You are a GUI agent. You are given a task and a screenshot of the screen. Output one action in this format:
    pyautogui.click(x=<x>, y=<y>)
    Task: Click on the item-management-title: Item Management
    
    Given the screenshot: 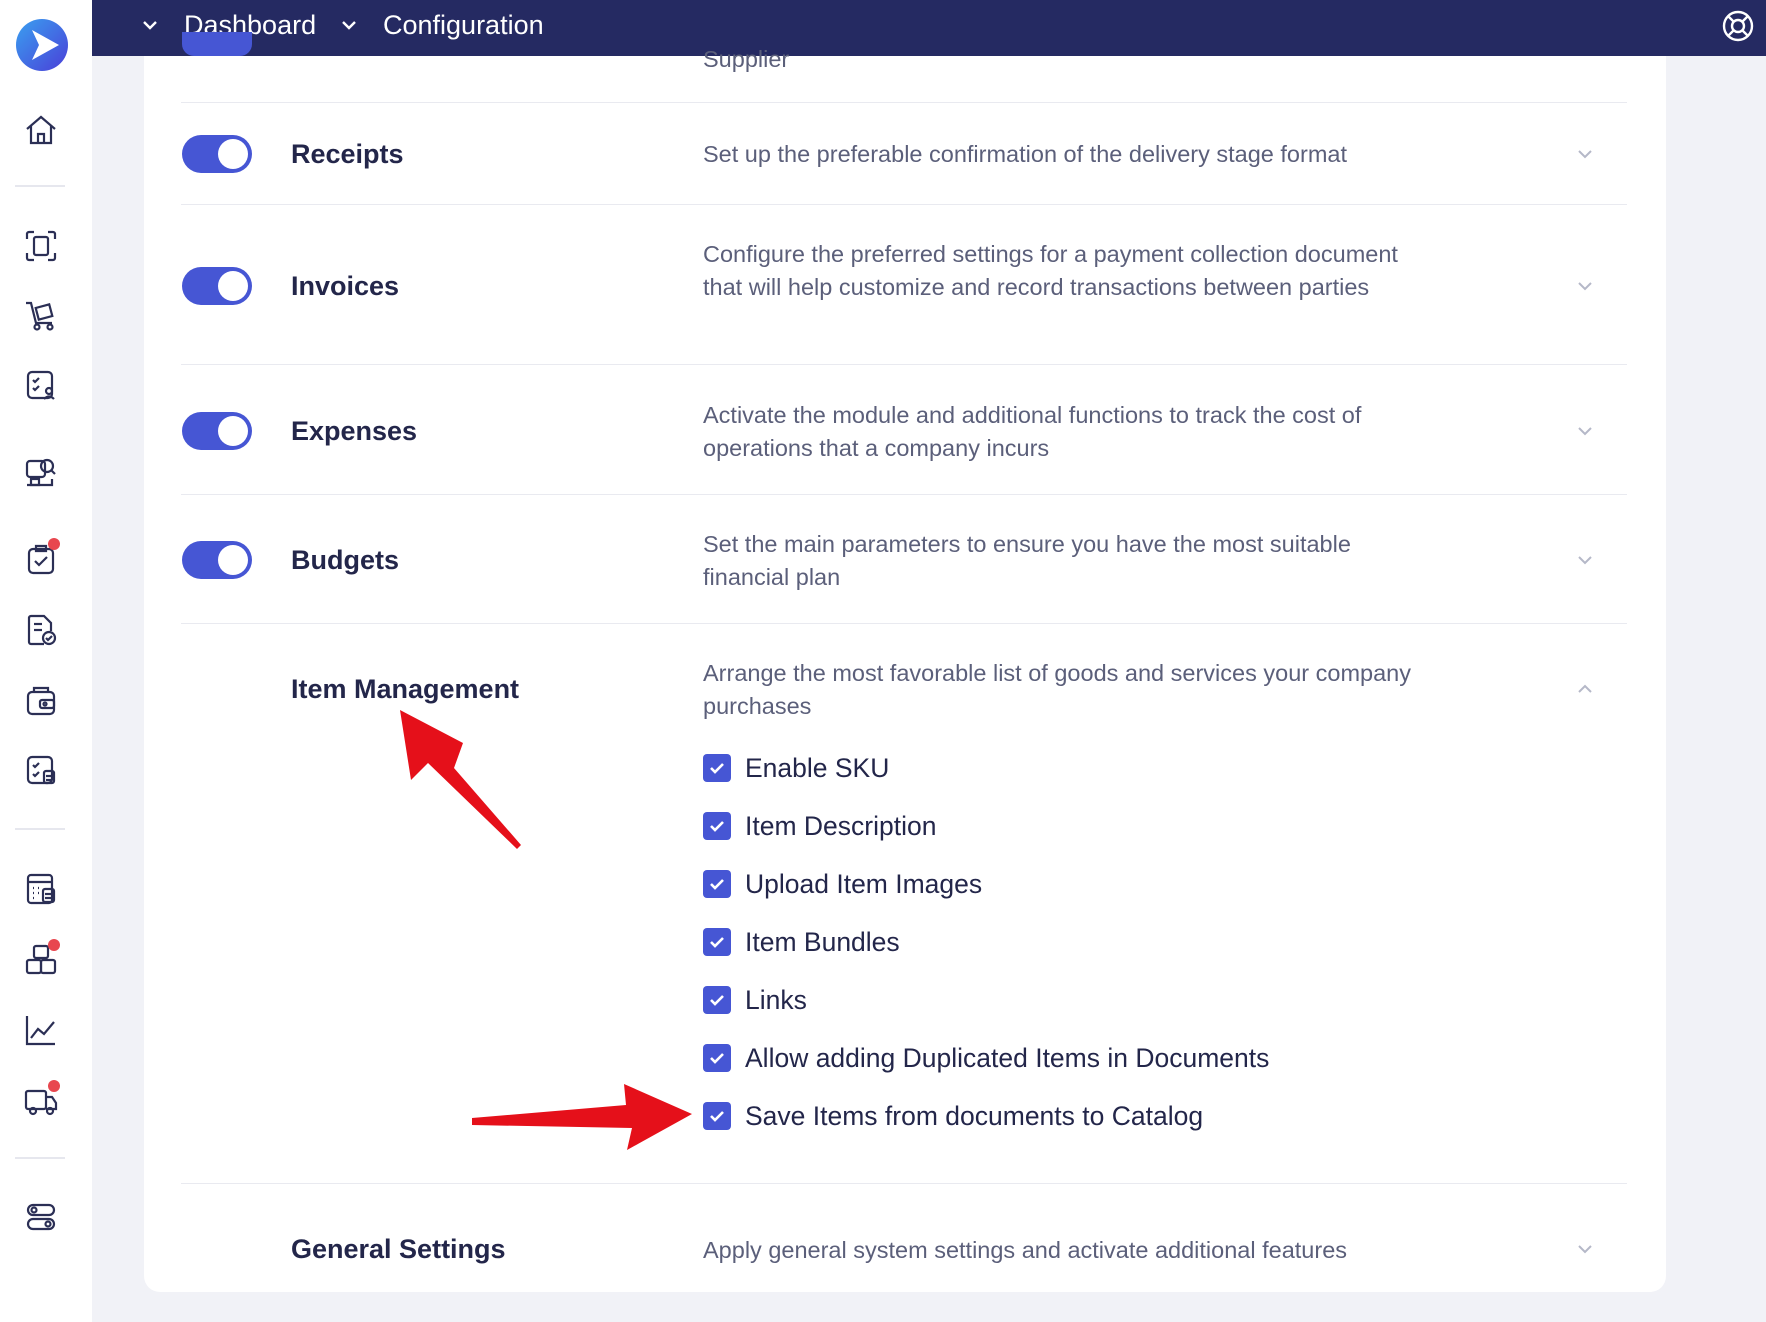 What is the action you would take?
    pyautogui.click(x=405, y=689)
    